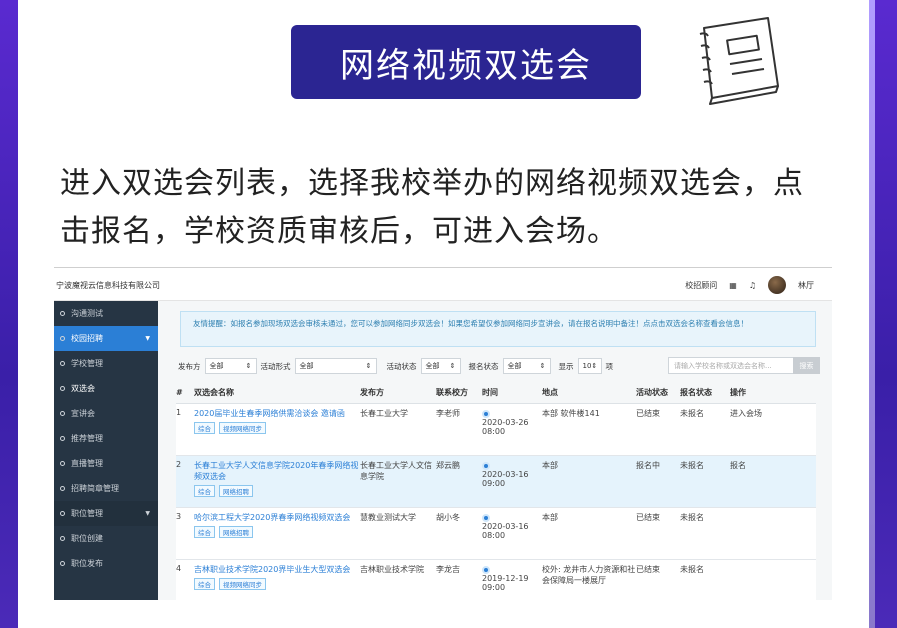 The image size is (897, 628). What do you see at coordinates (777, 285) in the screenshot?
I see `avatar` at bounding box center [777, 285].